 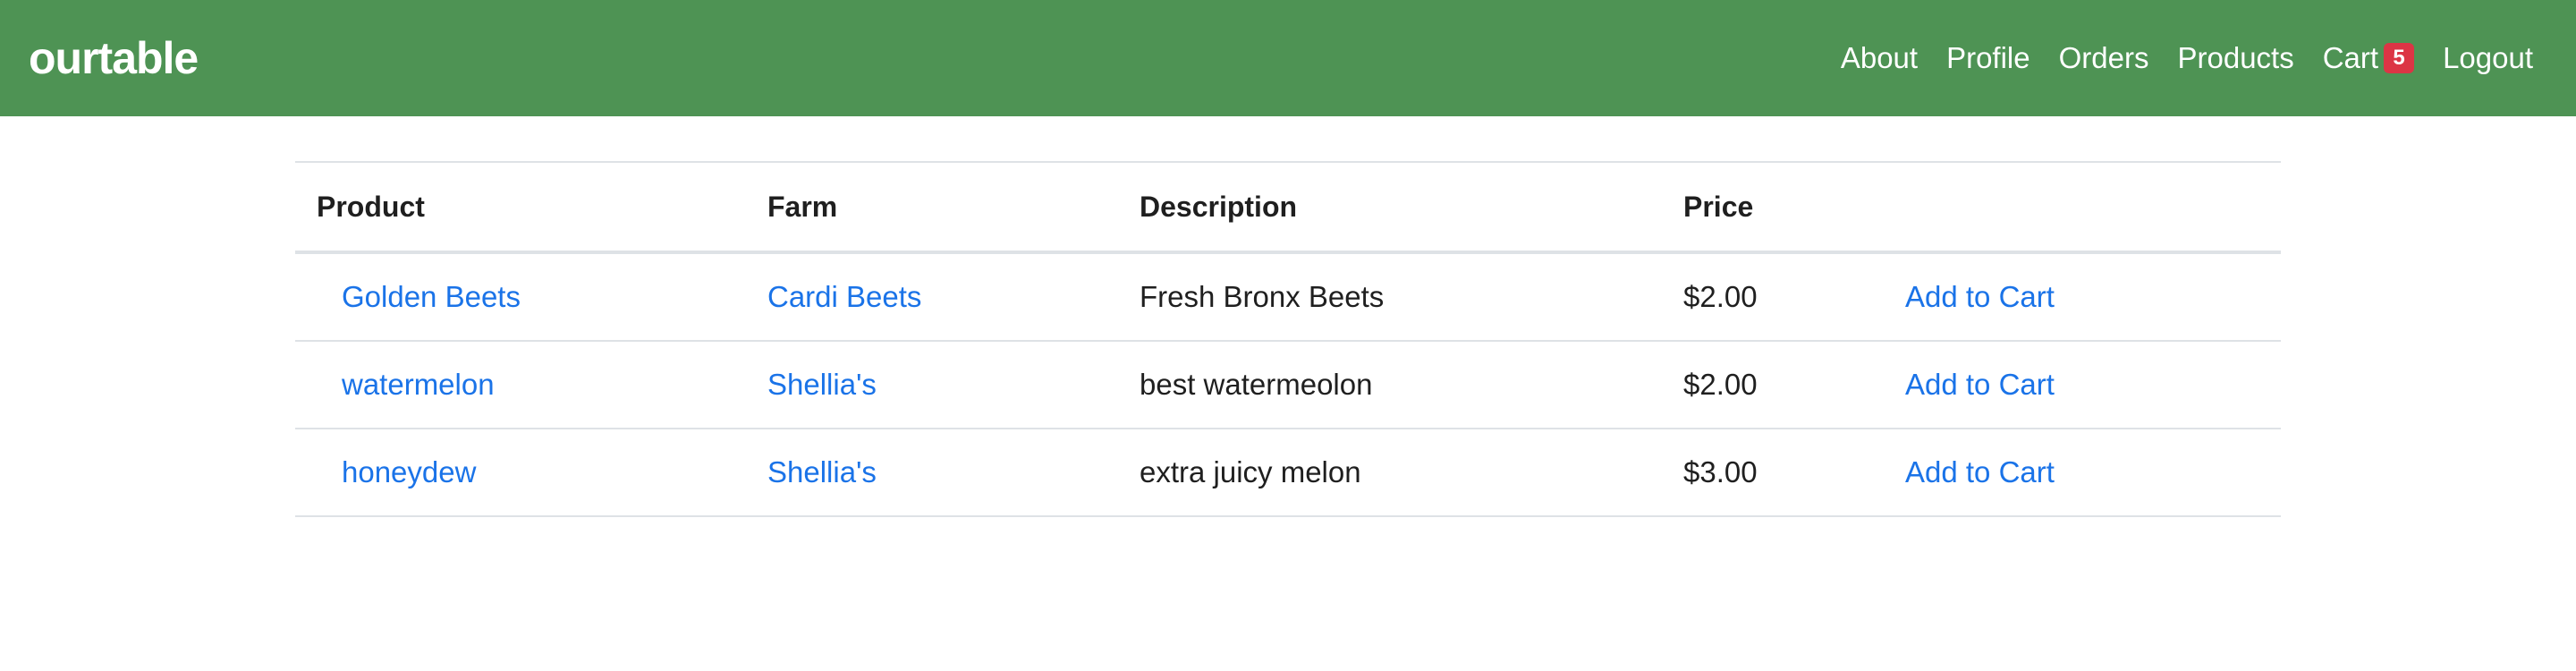 What do you see at coordinates (2350, 58) in the screenshot?
I see `cart-label: Cart` at bounding box center [2350, 58].